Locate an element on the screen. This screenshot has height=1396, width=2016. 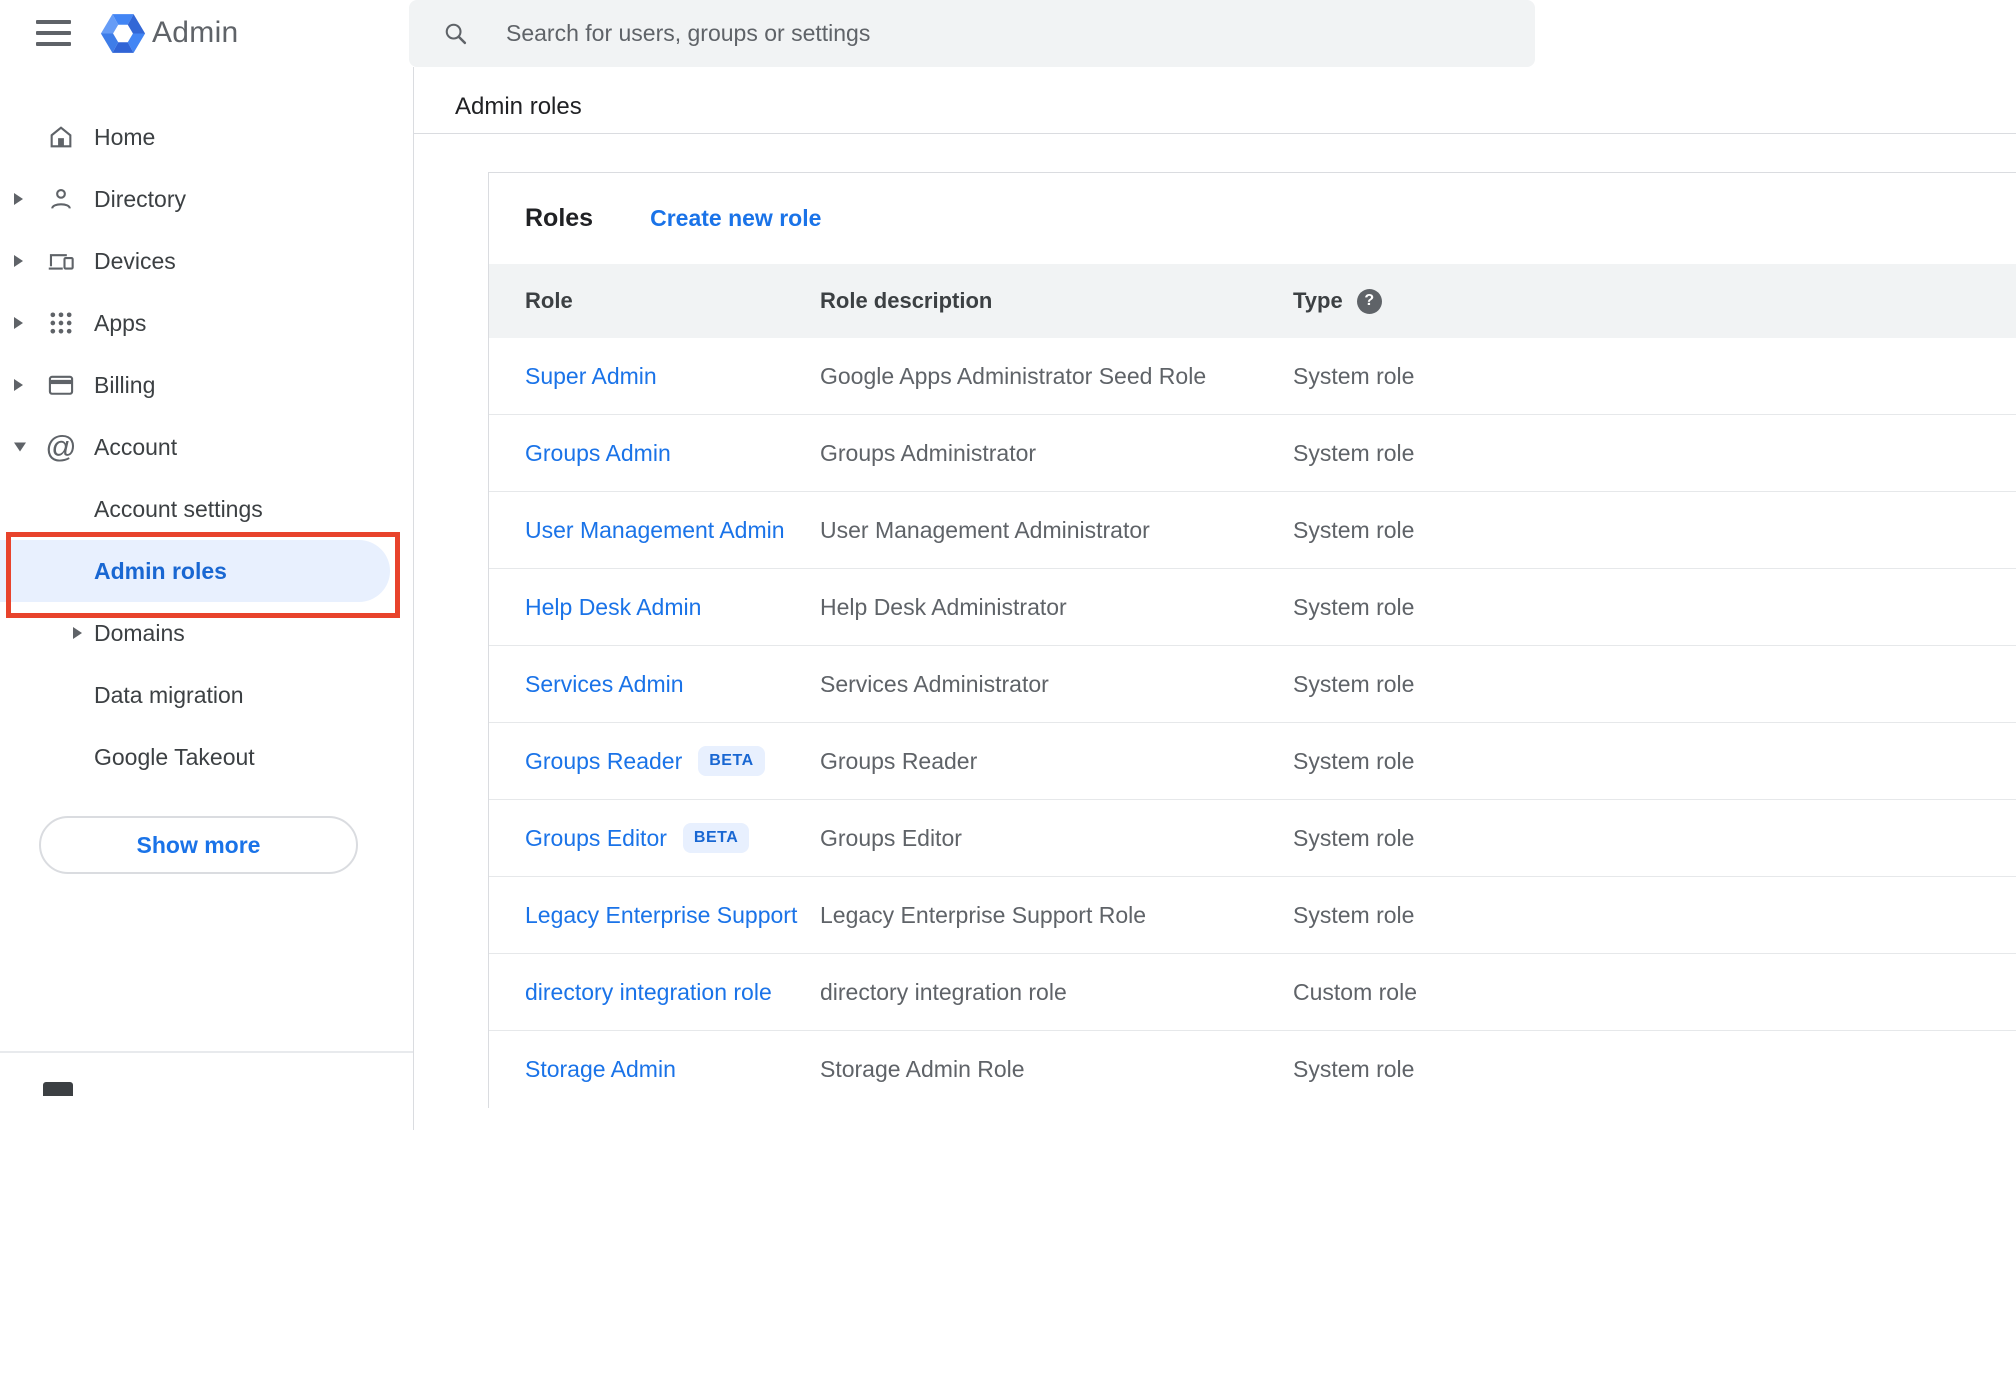
table-header-row: Role Role description Type ? is located at coordinates (1252, 301).